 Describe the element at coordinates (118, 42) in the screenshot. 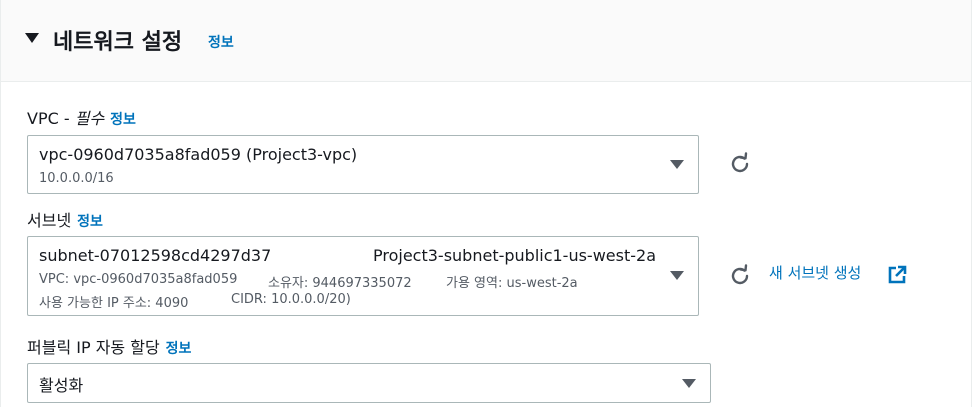

I see `section-title: 네트워크 설정` at that location.